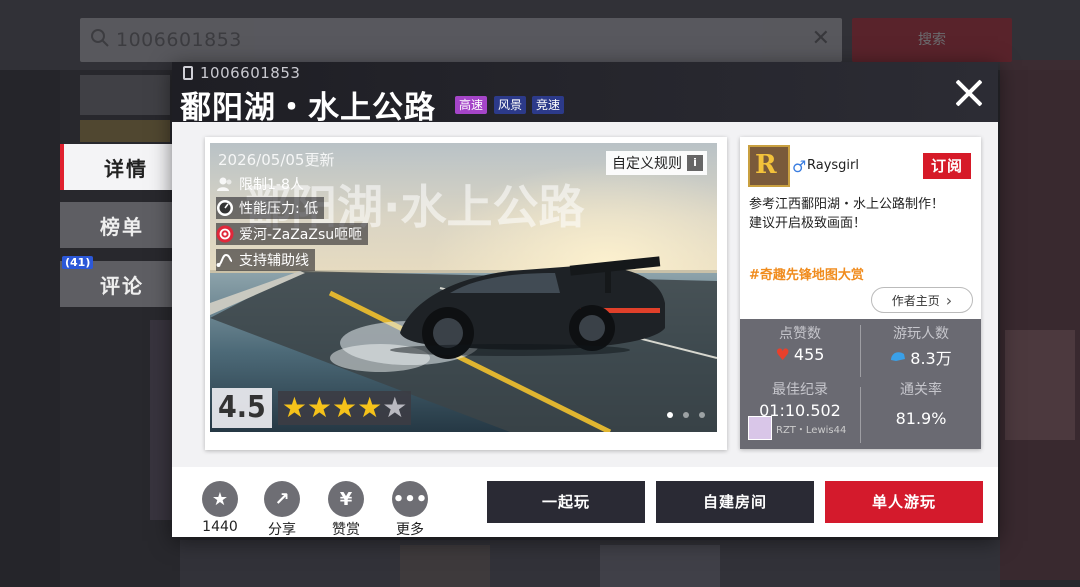 The width and height of the screenshot is (1080, 587). Describe the element at coordinates (921, 334) in the screenshot. I see `players-label: 游玩人数` at that location.